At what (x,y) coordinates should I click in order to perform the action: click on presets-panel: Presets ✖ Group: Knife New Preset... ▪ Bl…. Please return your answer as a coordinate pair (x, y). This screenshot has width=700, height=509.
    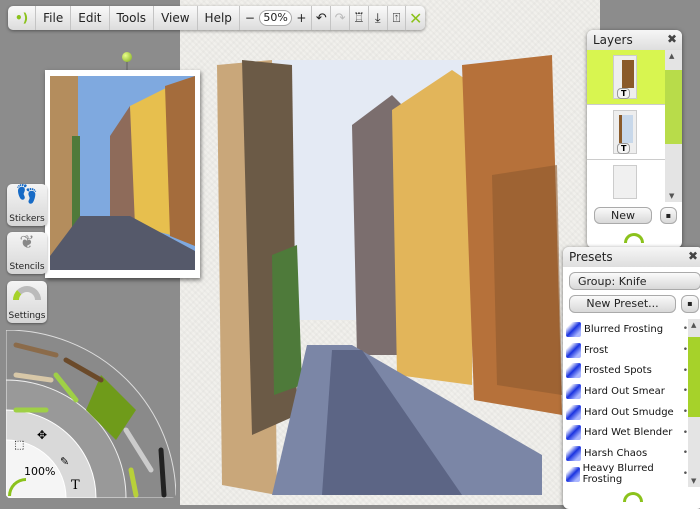
    Looking at the image, I should click on (631, 378).